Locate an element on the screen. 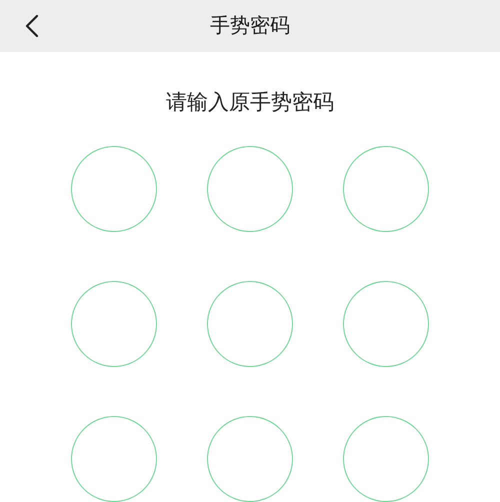 This screenshot has width=500, height=502. page-title: 手势密码 is located at coordinates (250, 26).